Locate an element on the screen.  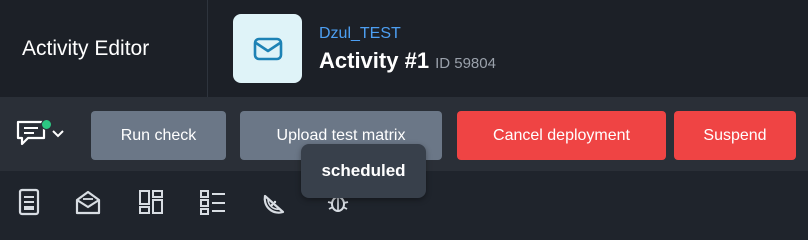
mail-open-icon is located at coordinates (88, 202).